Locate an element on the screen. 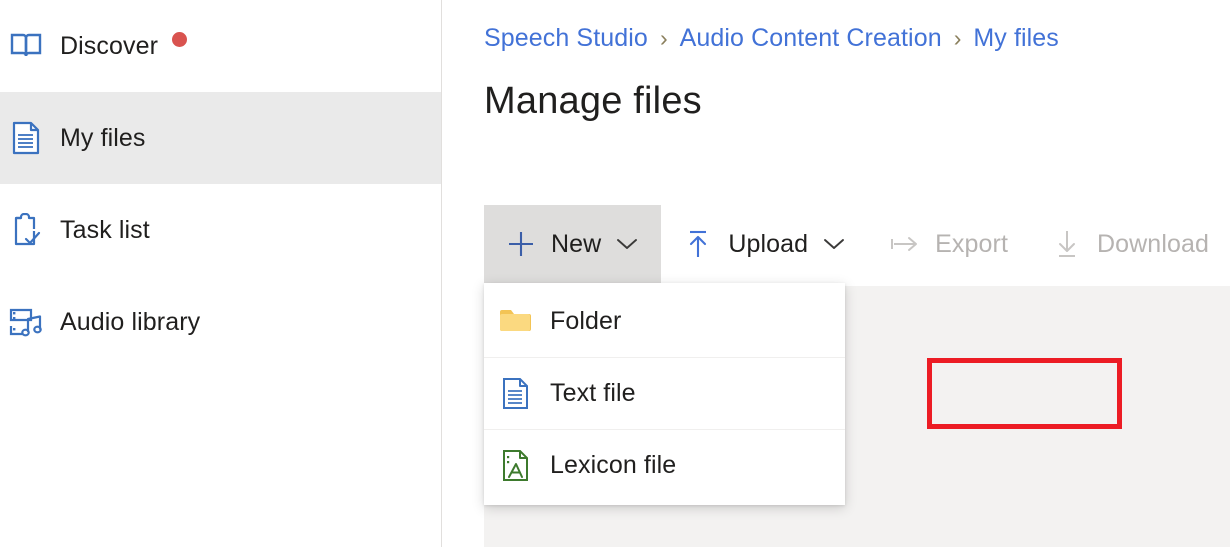  export-button-label: Export is located at coordinates (971, 243).